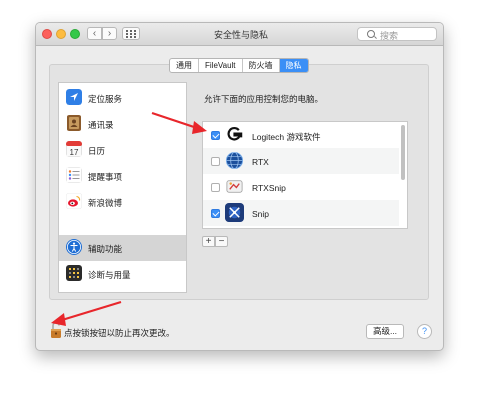 This screenshot has height=400, width=477. What do you see at coordinates (371, 34) in the screenshot?
I see `search-icon` at bounding box center [371, 34].